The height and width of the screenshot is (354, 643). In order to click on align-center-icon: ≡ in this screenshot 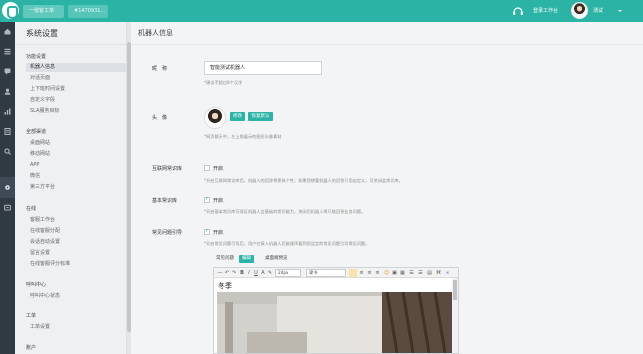, I will do `click(361, 273)`.